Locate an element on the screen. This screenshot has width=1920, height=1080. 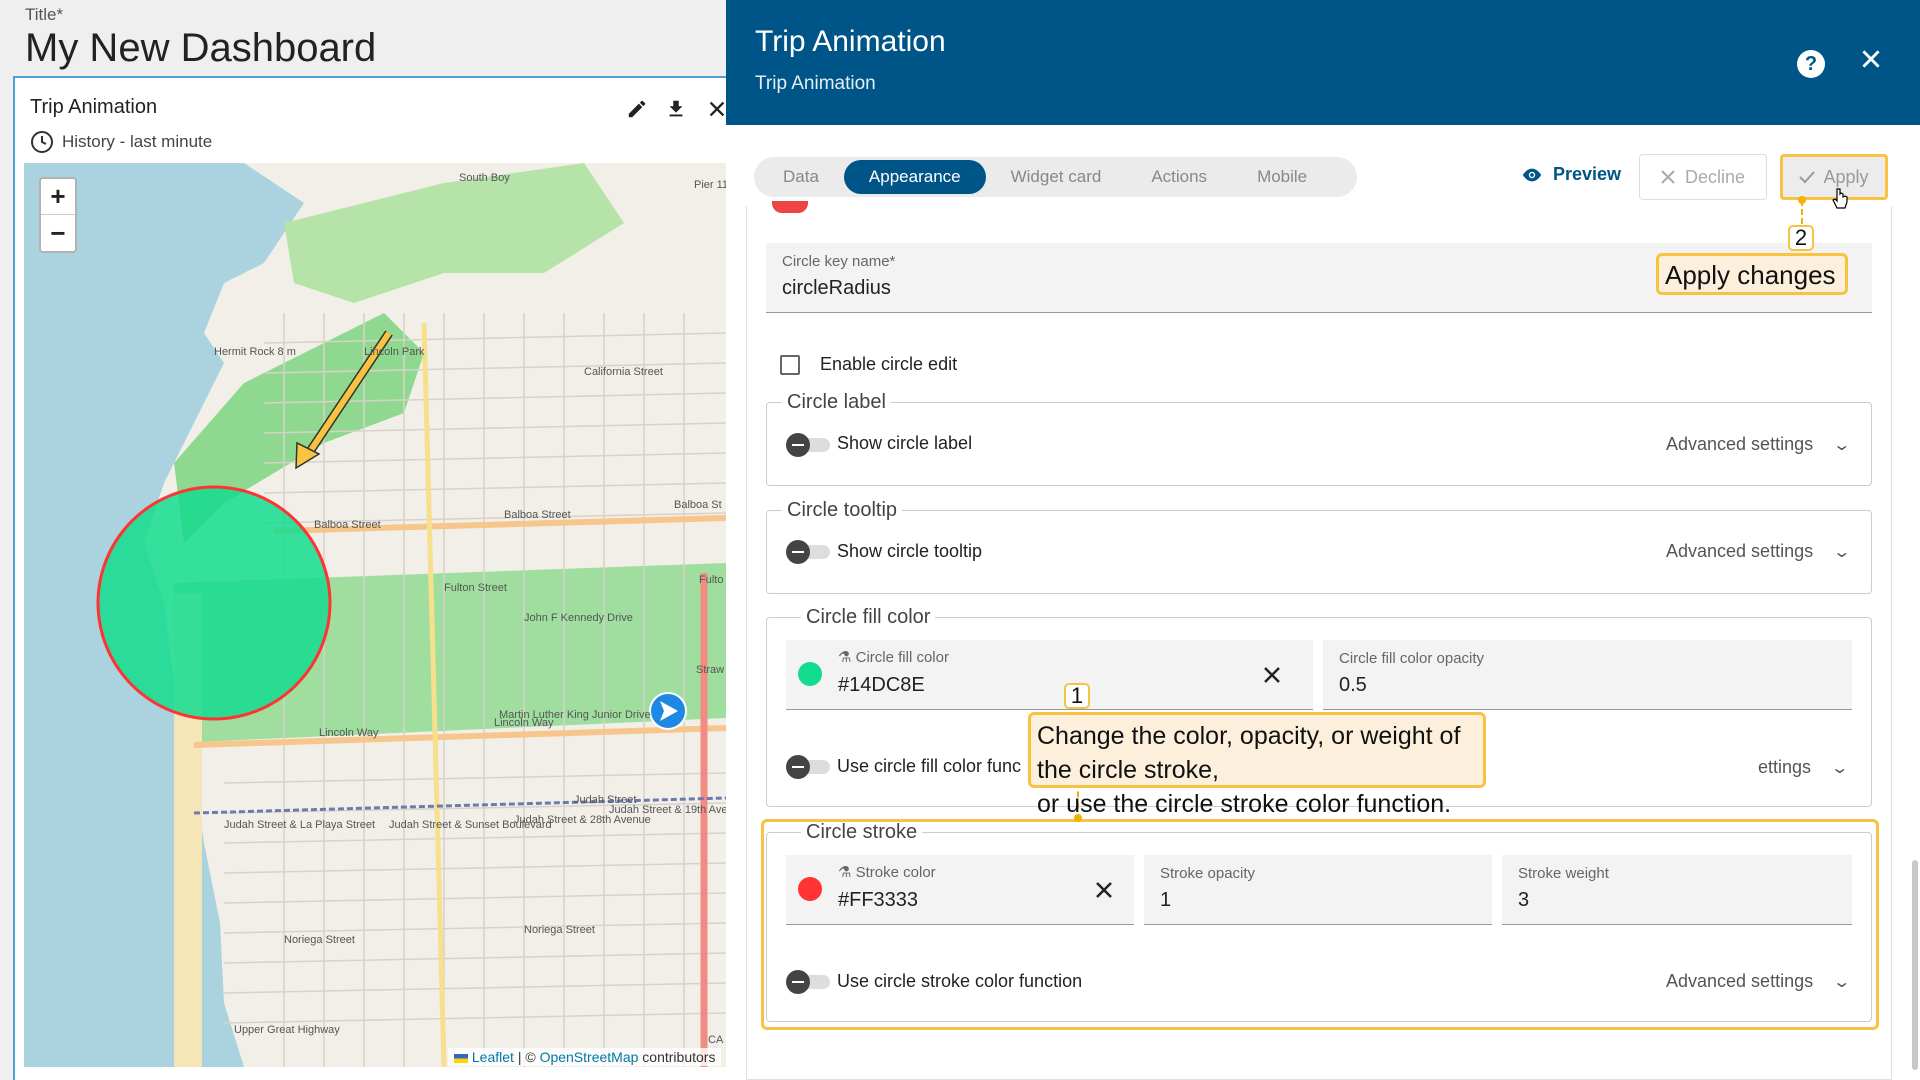
zoom-control: + − is located at coordinates (58, 215).